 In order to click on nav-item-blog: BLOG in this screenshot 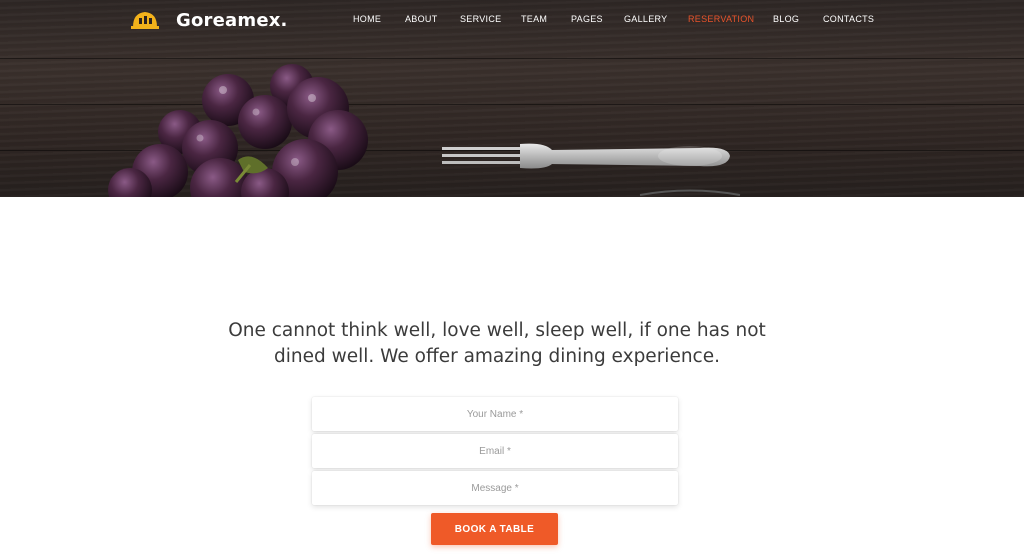, I will do `click(786, 19)`.